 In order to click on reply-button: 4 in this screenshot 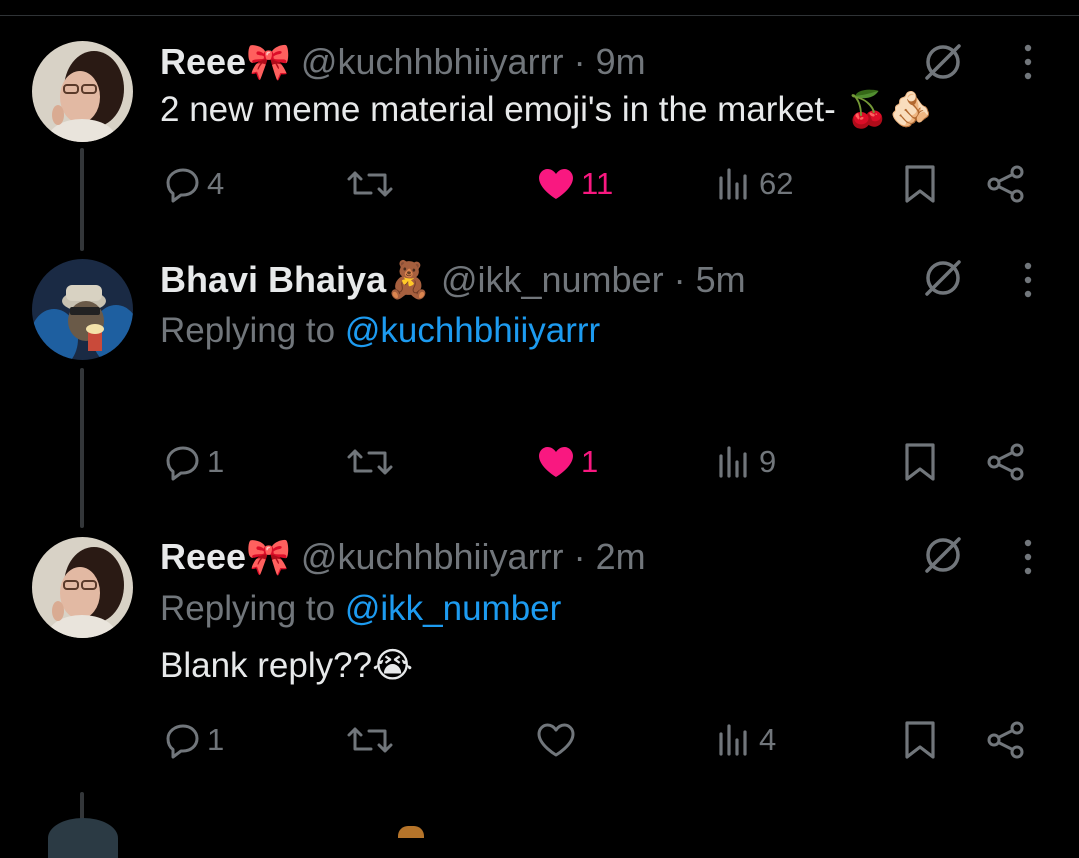, I will do `click(193, 184)`.